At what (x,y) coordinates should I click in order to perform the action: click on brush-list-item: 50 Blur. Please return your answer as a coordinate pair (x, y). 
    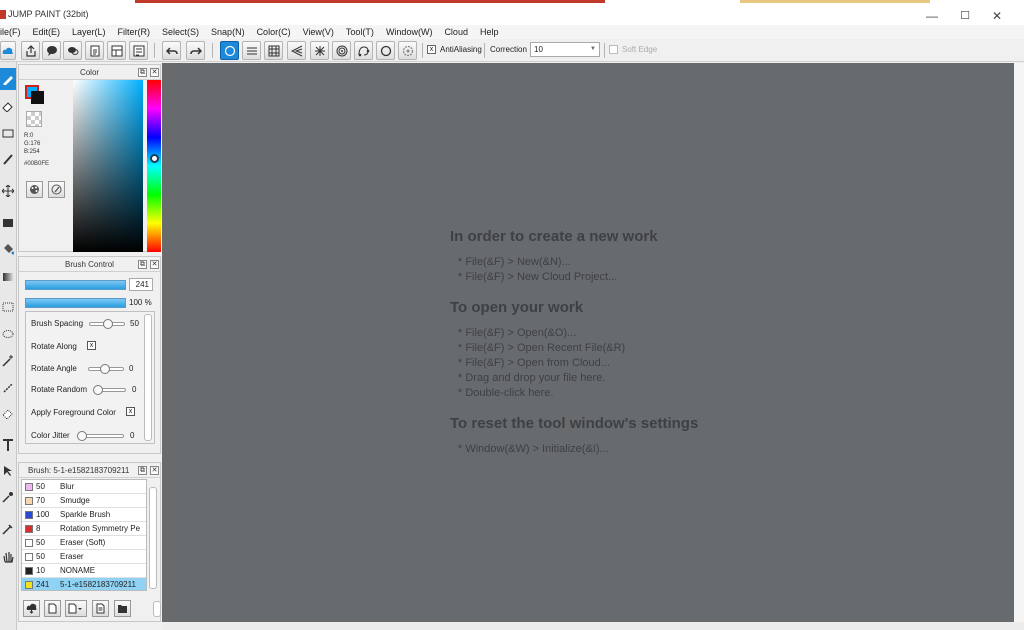
    Looking at the image, I should click on (84, 487).